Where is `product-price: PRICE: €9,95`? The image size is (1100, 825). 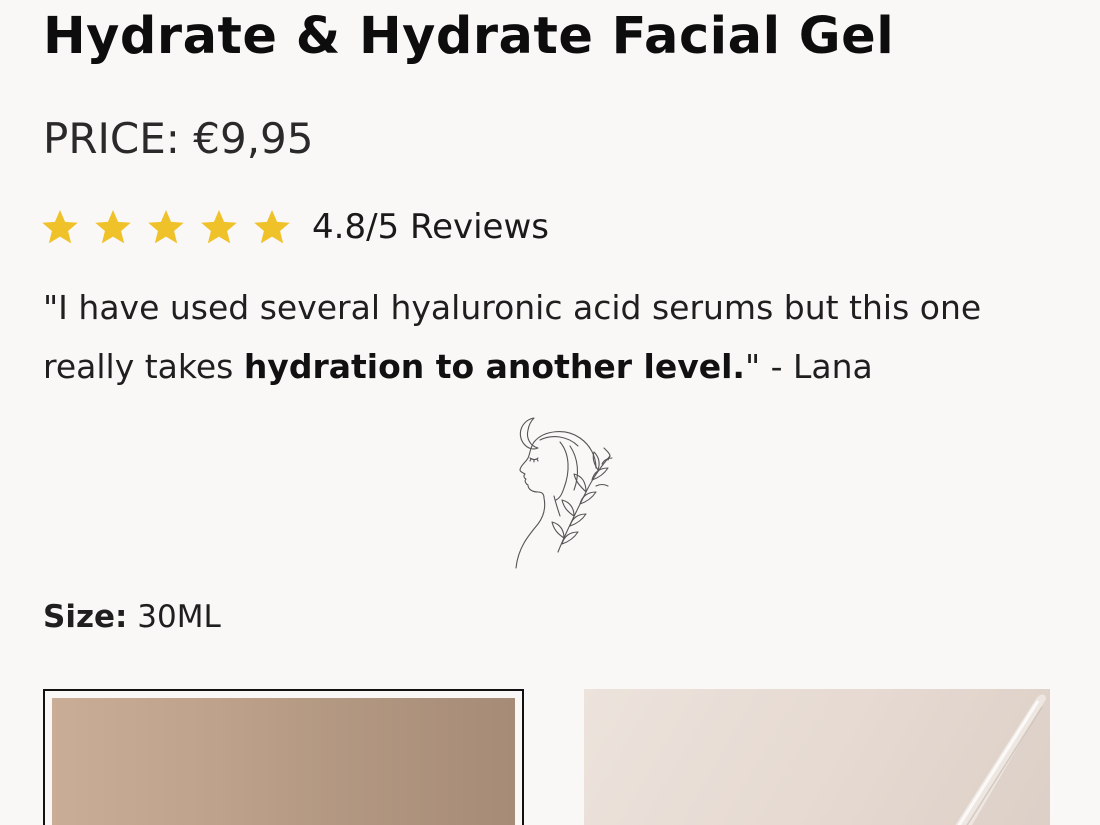
product-price: PRICE: €9,95 is located at coordinates (178, 138).